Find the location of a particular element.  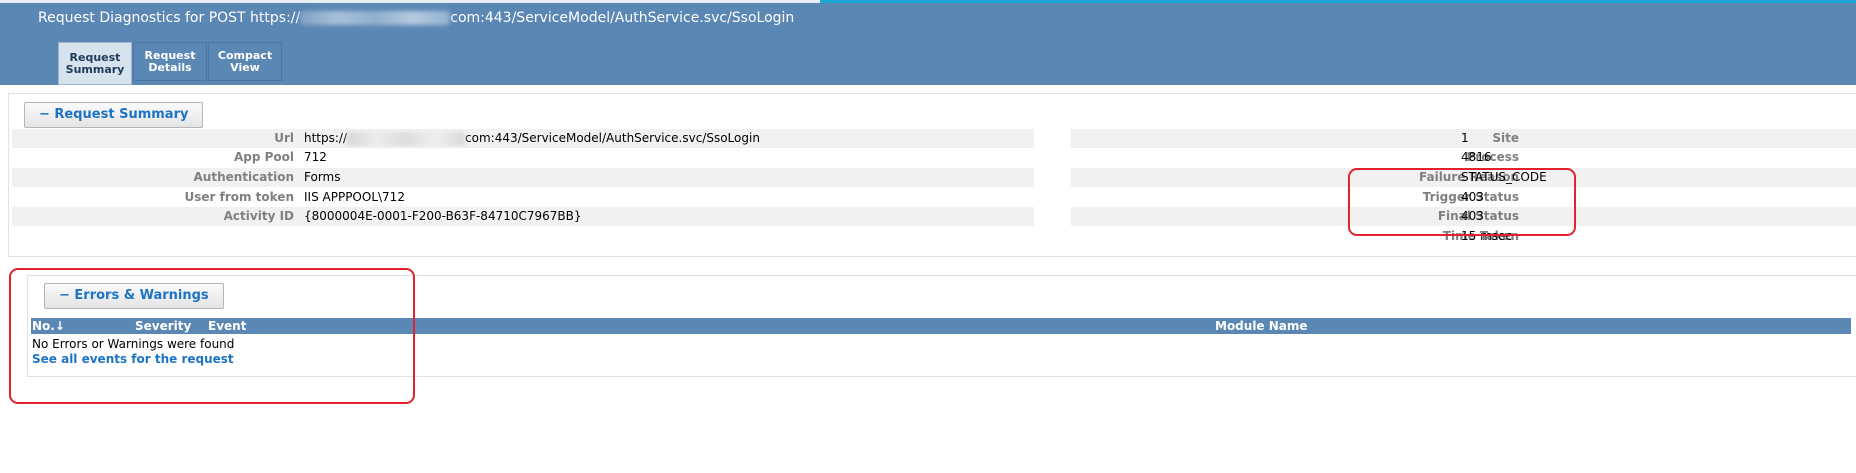

summary-row-authentication: Authentication Forms is located at coordinates (523, 177).